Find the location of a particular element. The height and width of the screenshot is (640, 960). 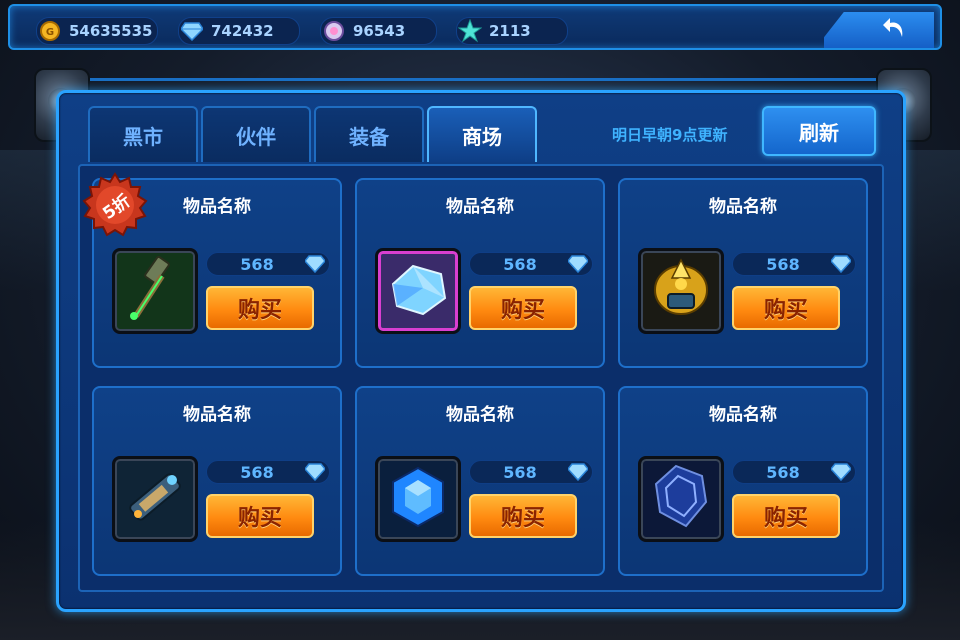

tech-cannon-icon is located at coordinates (155, 499).